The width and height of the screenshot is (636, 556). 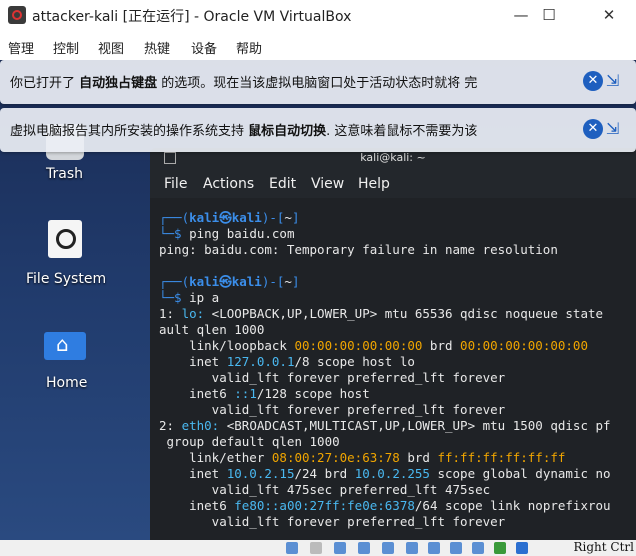 I want to click on prompt-user: kali, so click(x=204, y=217).